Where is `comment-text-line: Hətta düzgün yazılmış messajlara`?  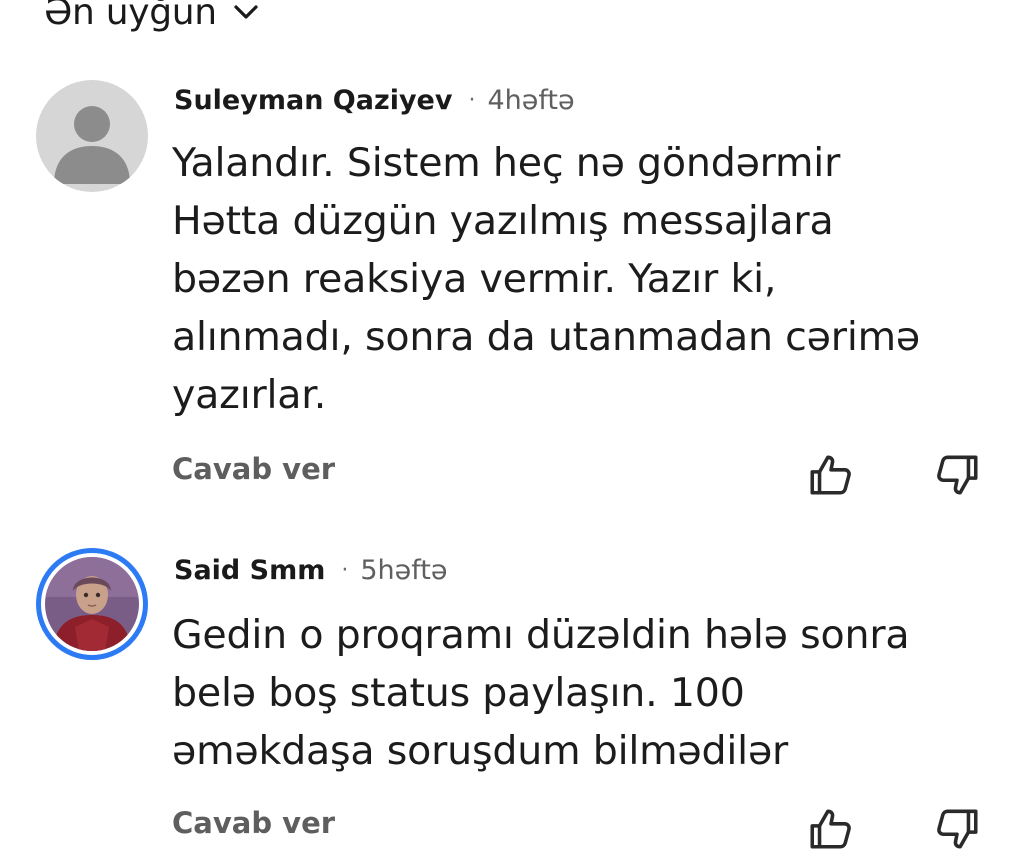 comment-text-line: Hətta düzgün yazılmış messajlara is located at coordinates (503, 221).